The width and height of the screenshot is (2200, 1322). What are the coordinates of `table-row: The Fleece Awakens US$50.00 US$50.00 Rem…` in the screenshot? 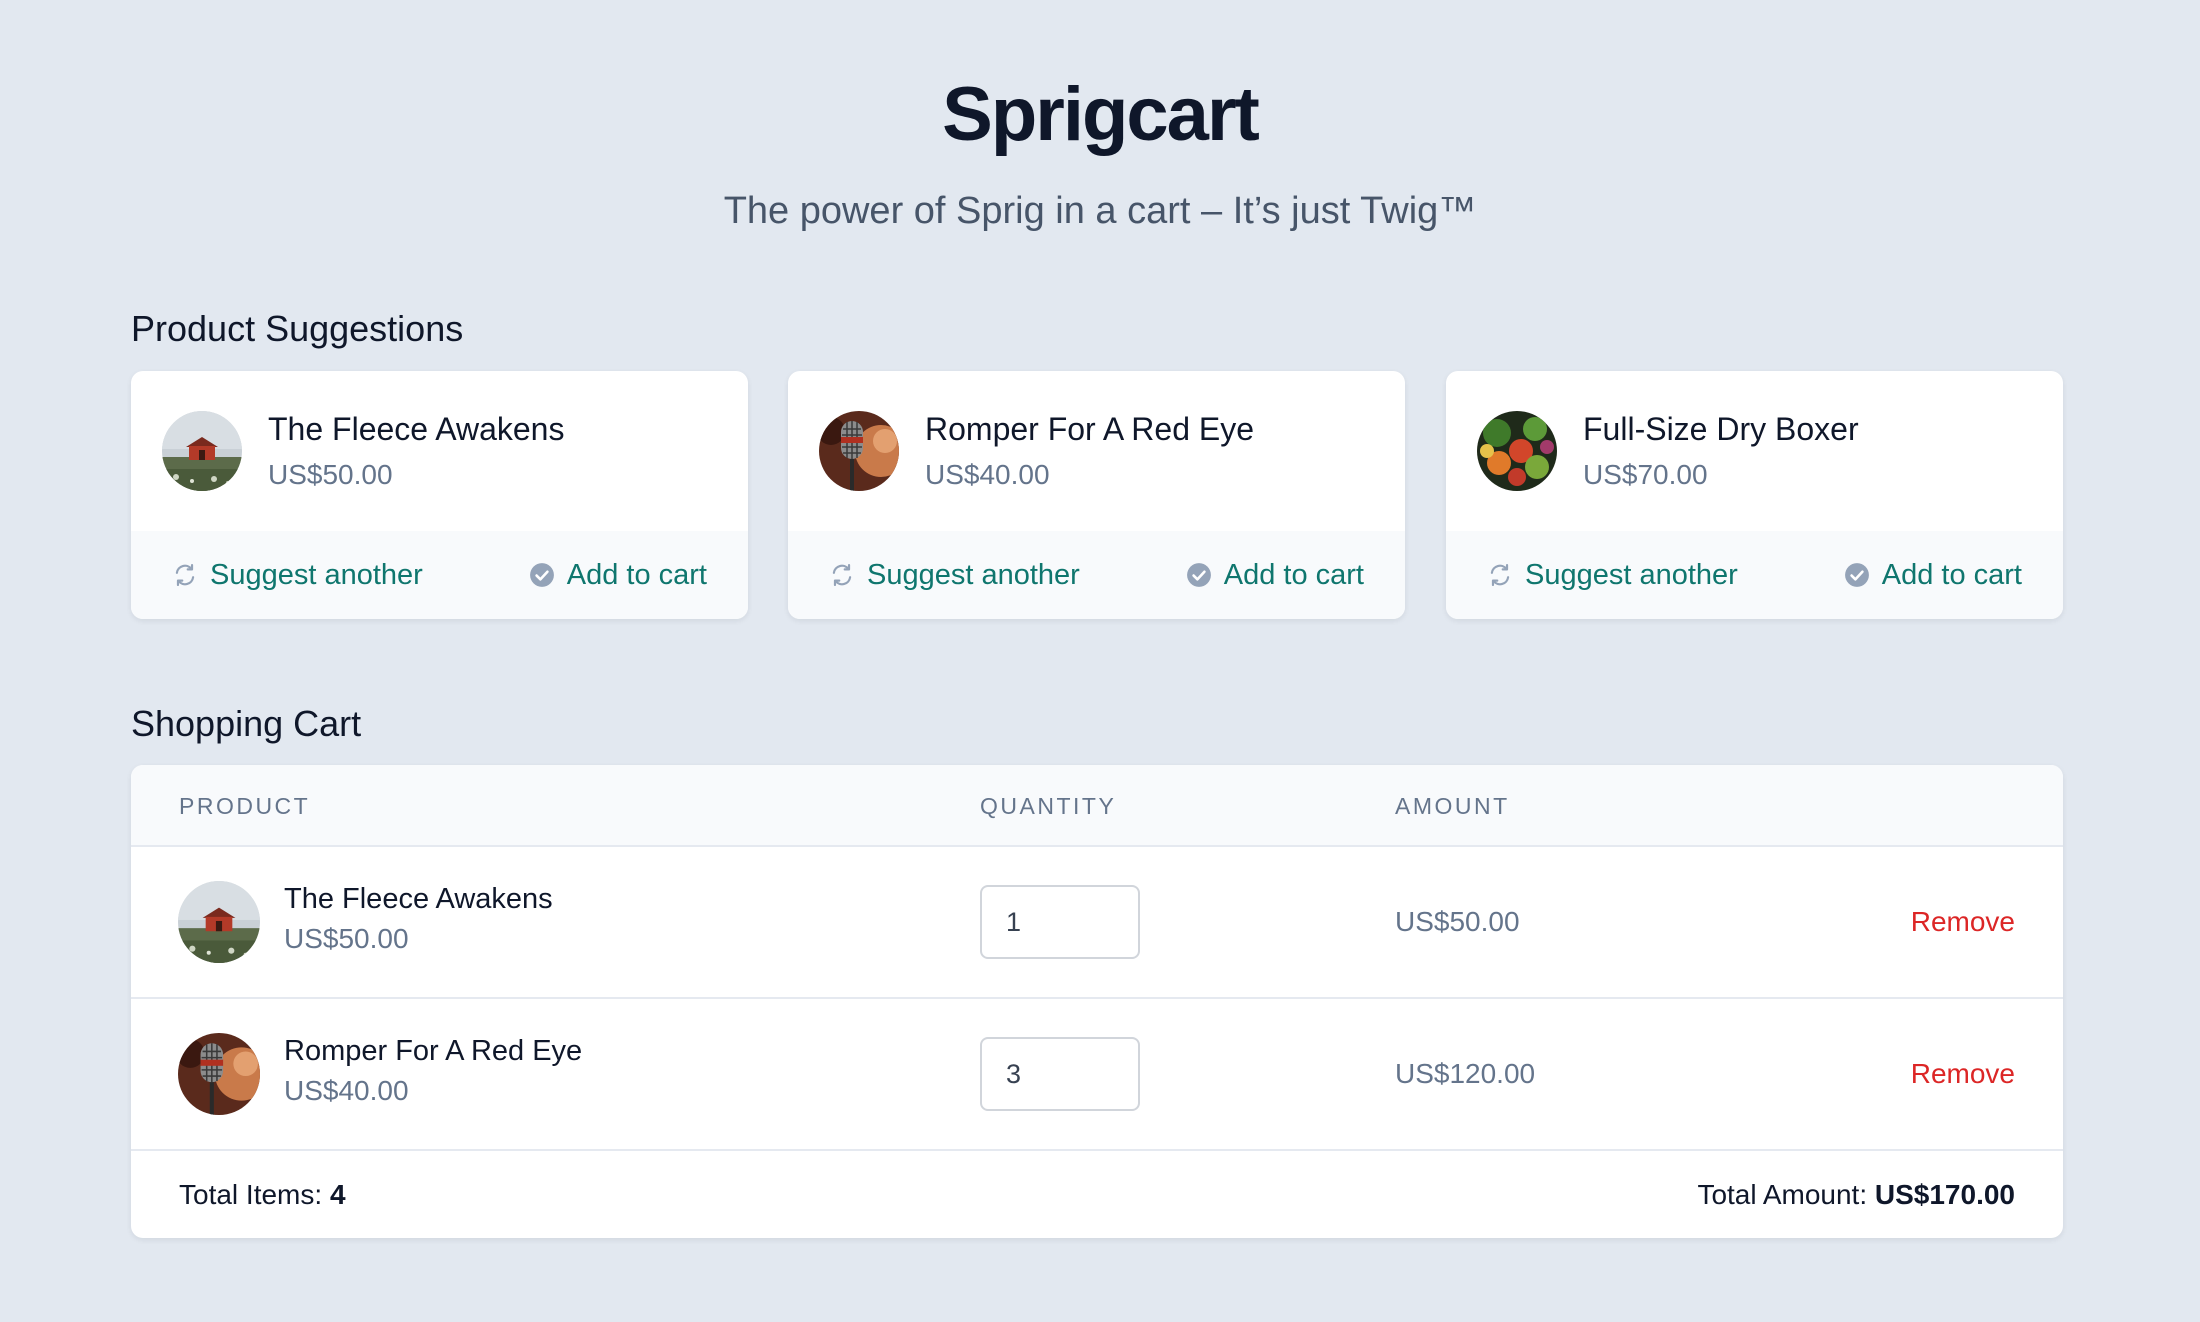 It's located at (1097, 923).